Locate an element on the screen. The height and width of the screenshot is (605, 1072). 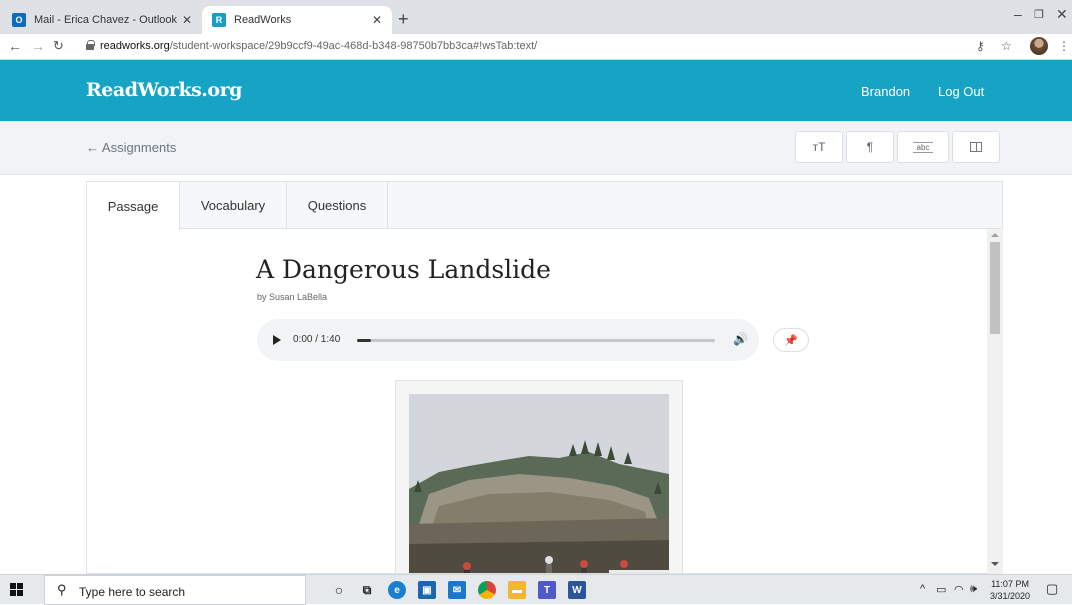
columns-button is located at coordinates (976, 147).